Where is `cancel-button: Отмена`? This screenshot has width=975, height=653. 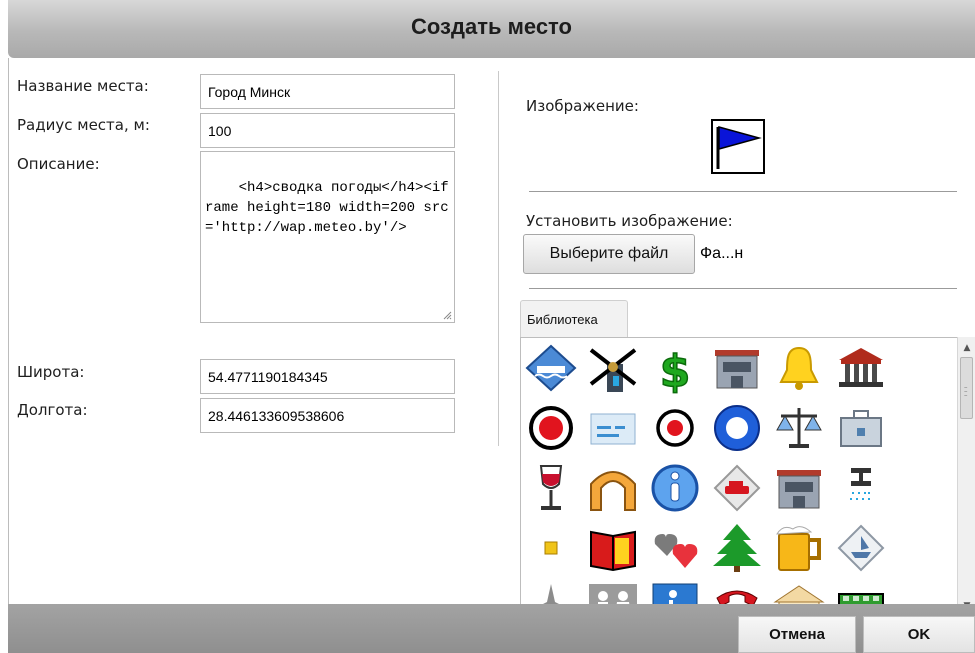 cancel-button: Отмена is located at coordinates (797, 634).